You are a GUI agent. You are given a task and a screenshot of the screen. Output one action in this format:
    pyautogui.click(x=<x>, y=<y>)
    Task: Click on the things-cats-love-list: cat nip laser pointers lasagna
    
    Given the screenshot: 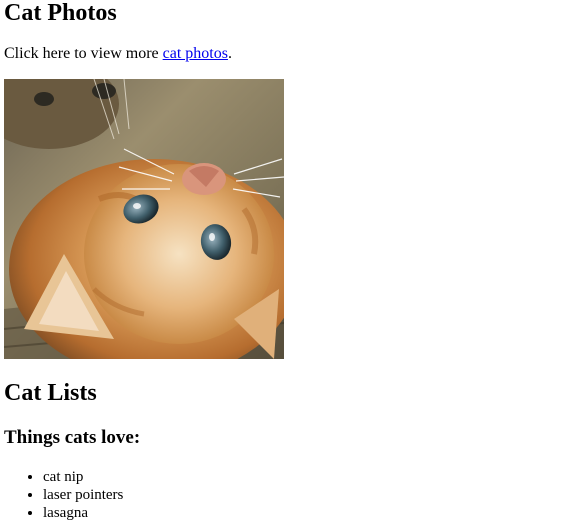 What is the action you would take?
    pyautogui.click(x=63, y=495)
    